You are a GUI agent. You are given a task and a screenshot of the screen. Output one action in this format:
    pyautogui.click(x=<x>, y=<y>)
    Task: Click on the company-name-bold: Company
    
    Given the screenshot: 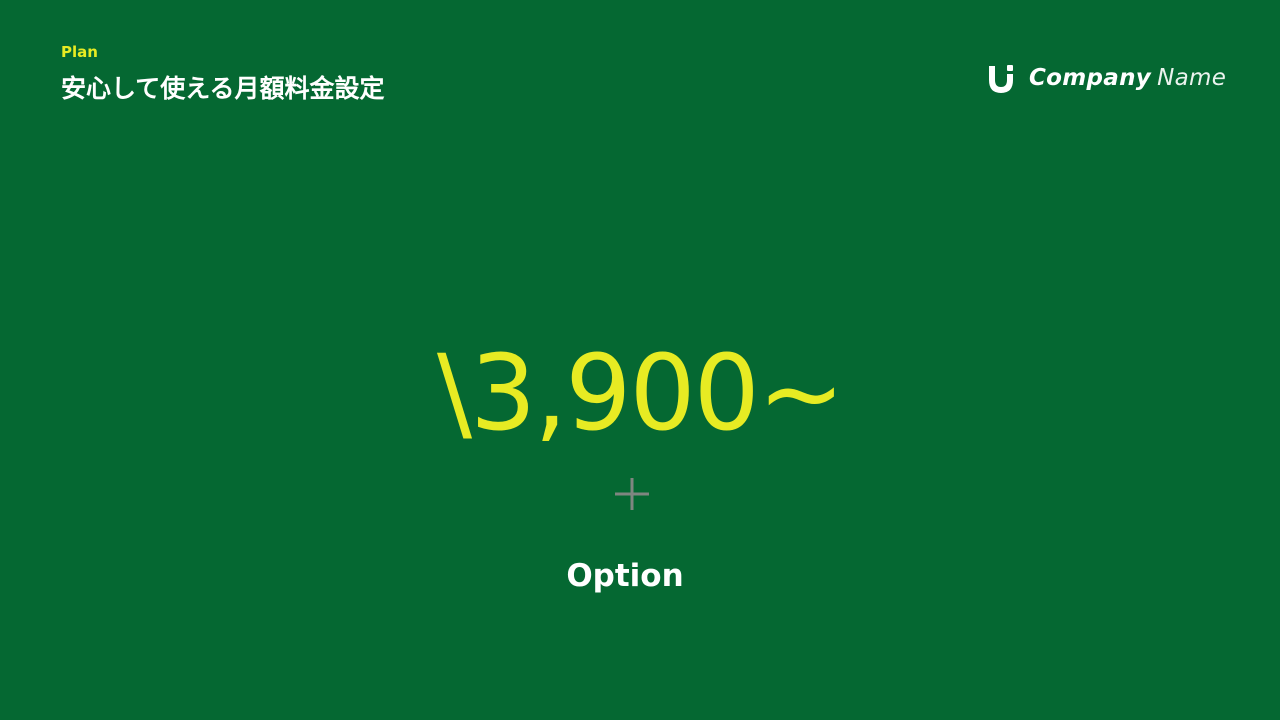 What is the action you would take?
    pyautogui.click(x=1090, y=78)
    